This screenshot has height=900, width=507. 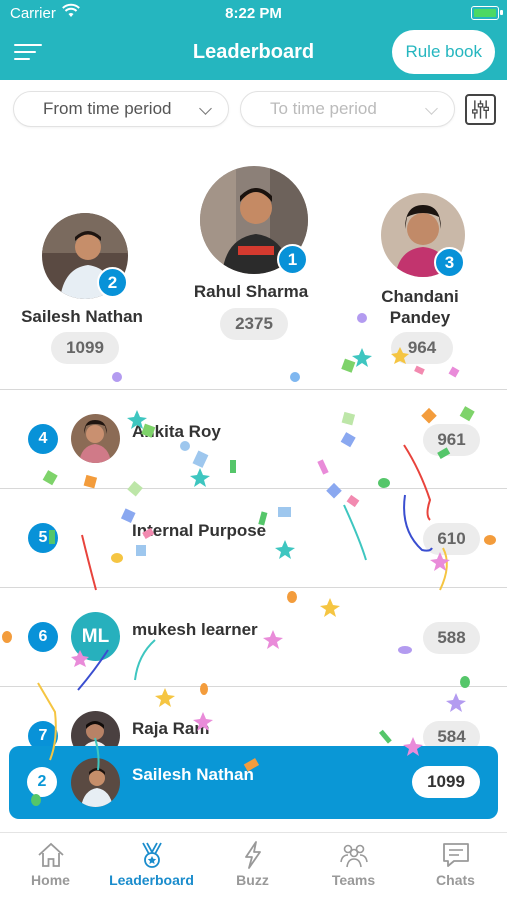 I want to click on podium-name-text: Chandani Pandey, so click(x=420, y=307).